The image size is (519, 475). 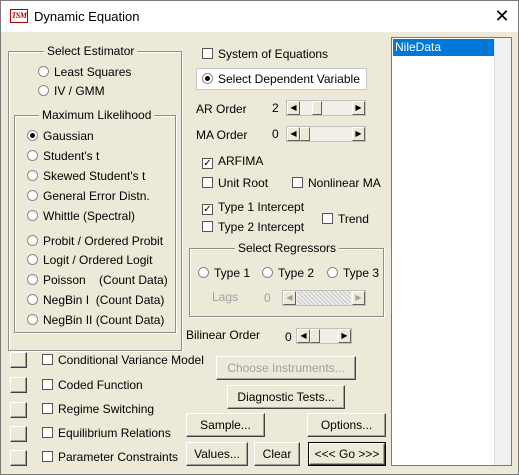 What do you see at coordinates (324, 298) in the screenshot?
I see `scroll-track` at bounding box center [324, 298].